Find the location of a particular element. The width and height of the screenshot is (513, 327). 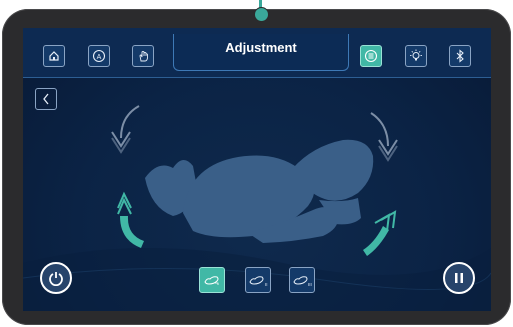

zero-gravity-mode-icon is located at coordinates (211, 280).